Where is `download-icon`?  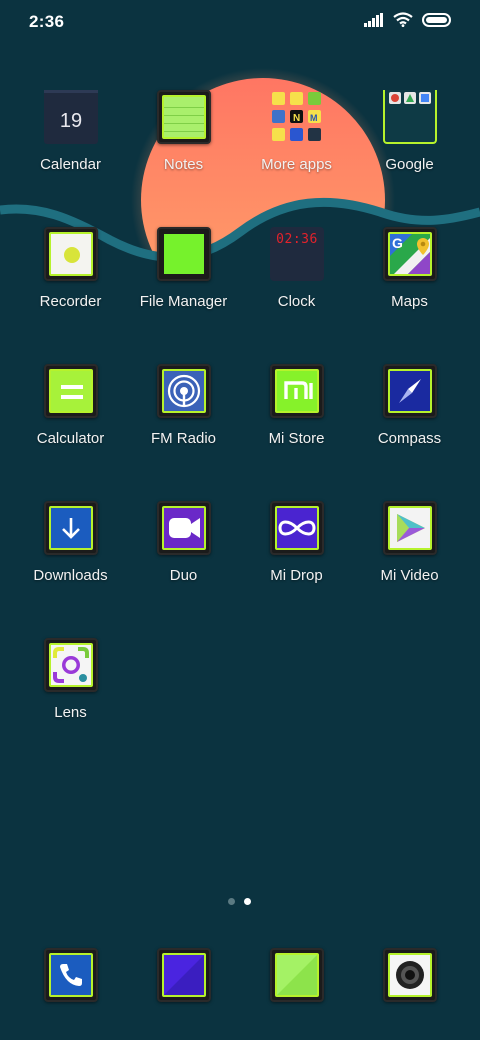
download-icon is located at coordinates (71, 528).